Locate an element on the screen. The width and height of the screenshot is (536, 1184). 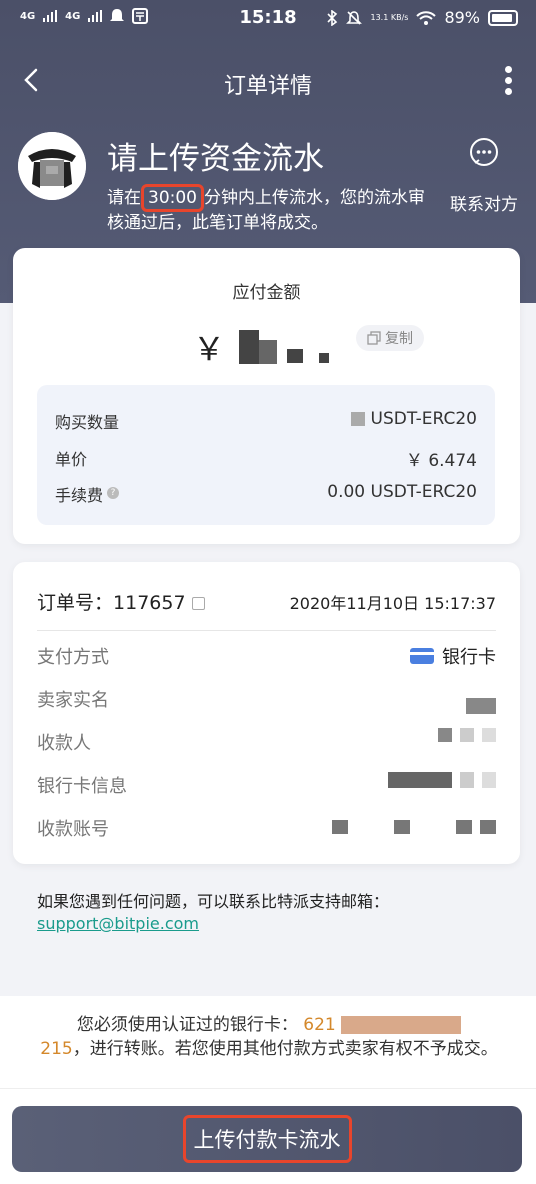
quantity-unit: USDT-ERC20 is located at coordinates (424, 419).